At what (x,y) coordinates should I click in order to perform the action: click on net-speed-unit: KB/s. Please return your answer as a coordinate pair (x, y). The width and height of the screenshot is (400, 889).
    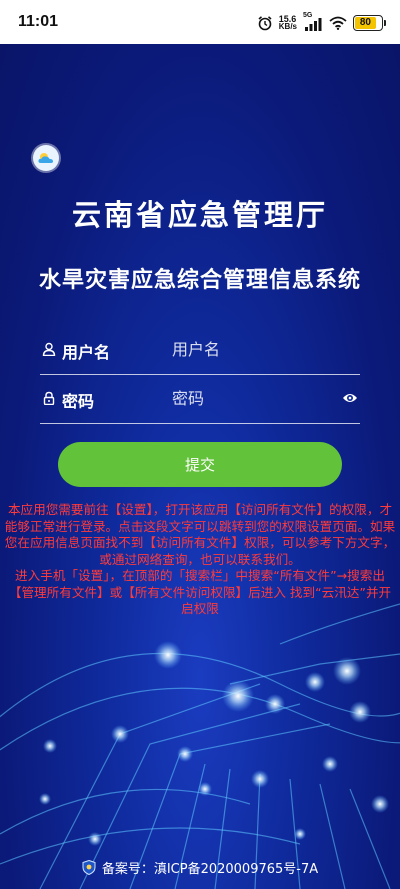
    Looking at the image, I should click on (287, 26).